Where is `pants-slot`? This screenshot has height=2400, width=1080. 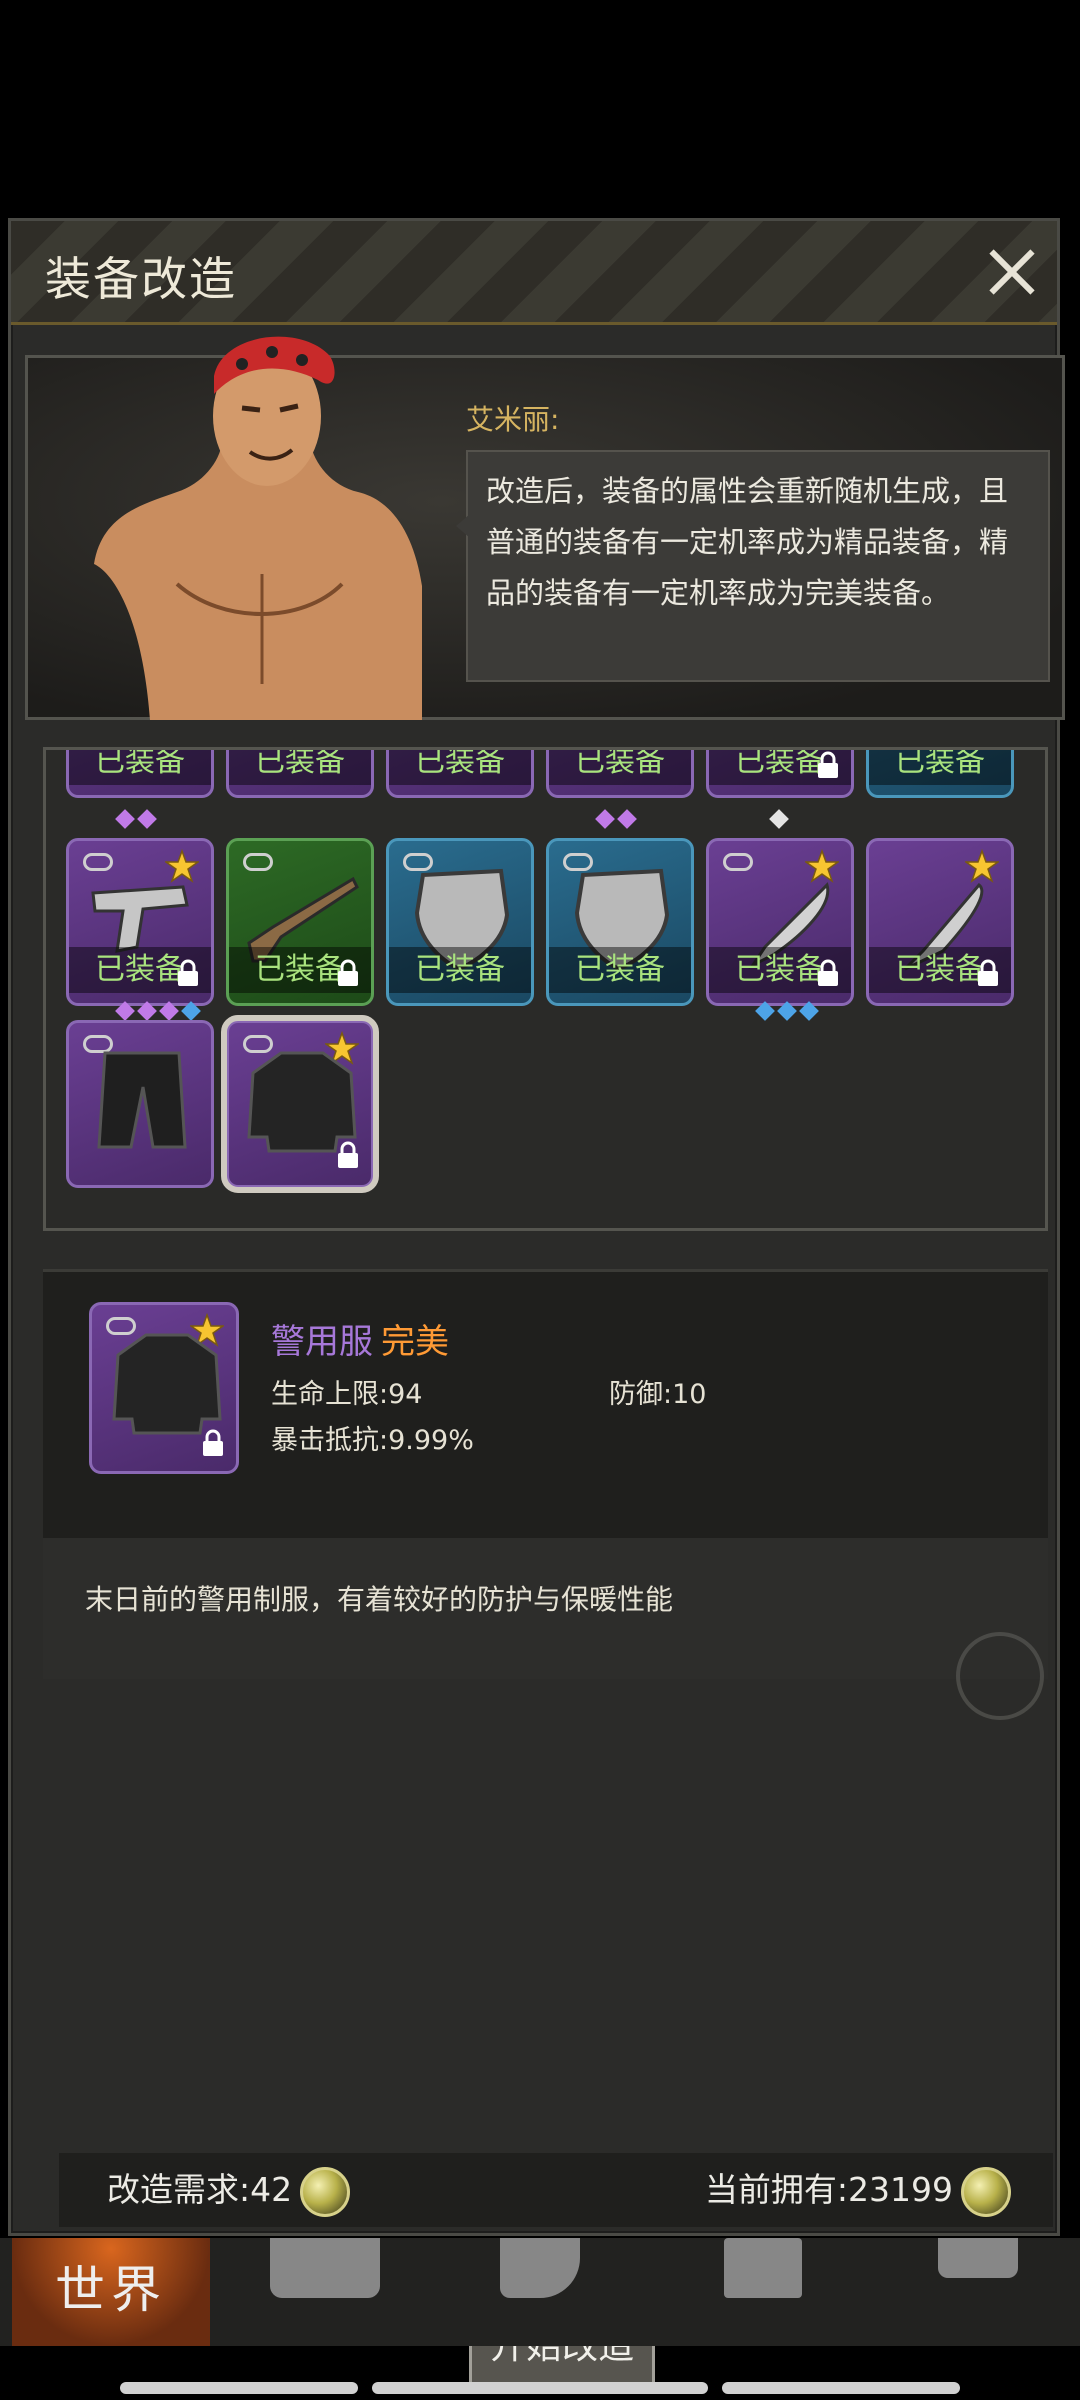 pants-slot is located at coordinates (140, 1104).